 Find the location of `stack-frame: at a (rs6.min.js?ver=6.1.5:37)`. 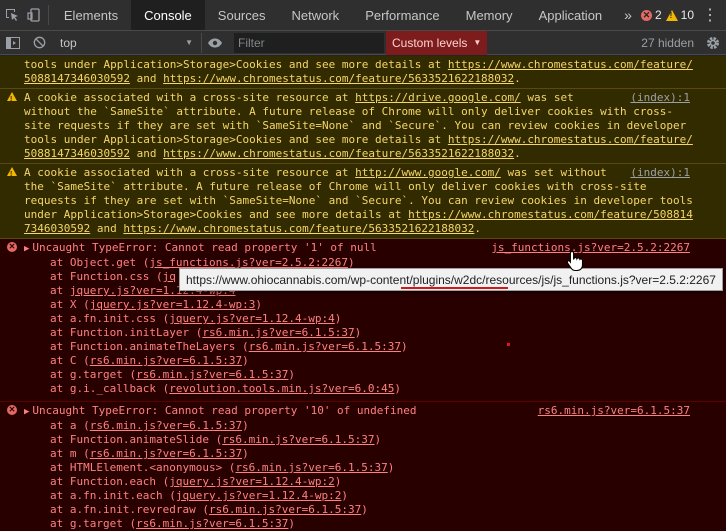

stack-frame: at a (rs6.min.js?ver=6.1.5:37) is located at coordinates (149, 425).